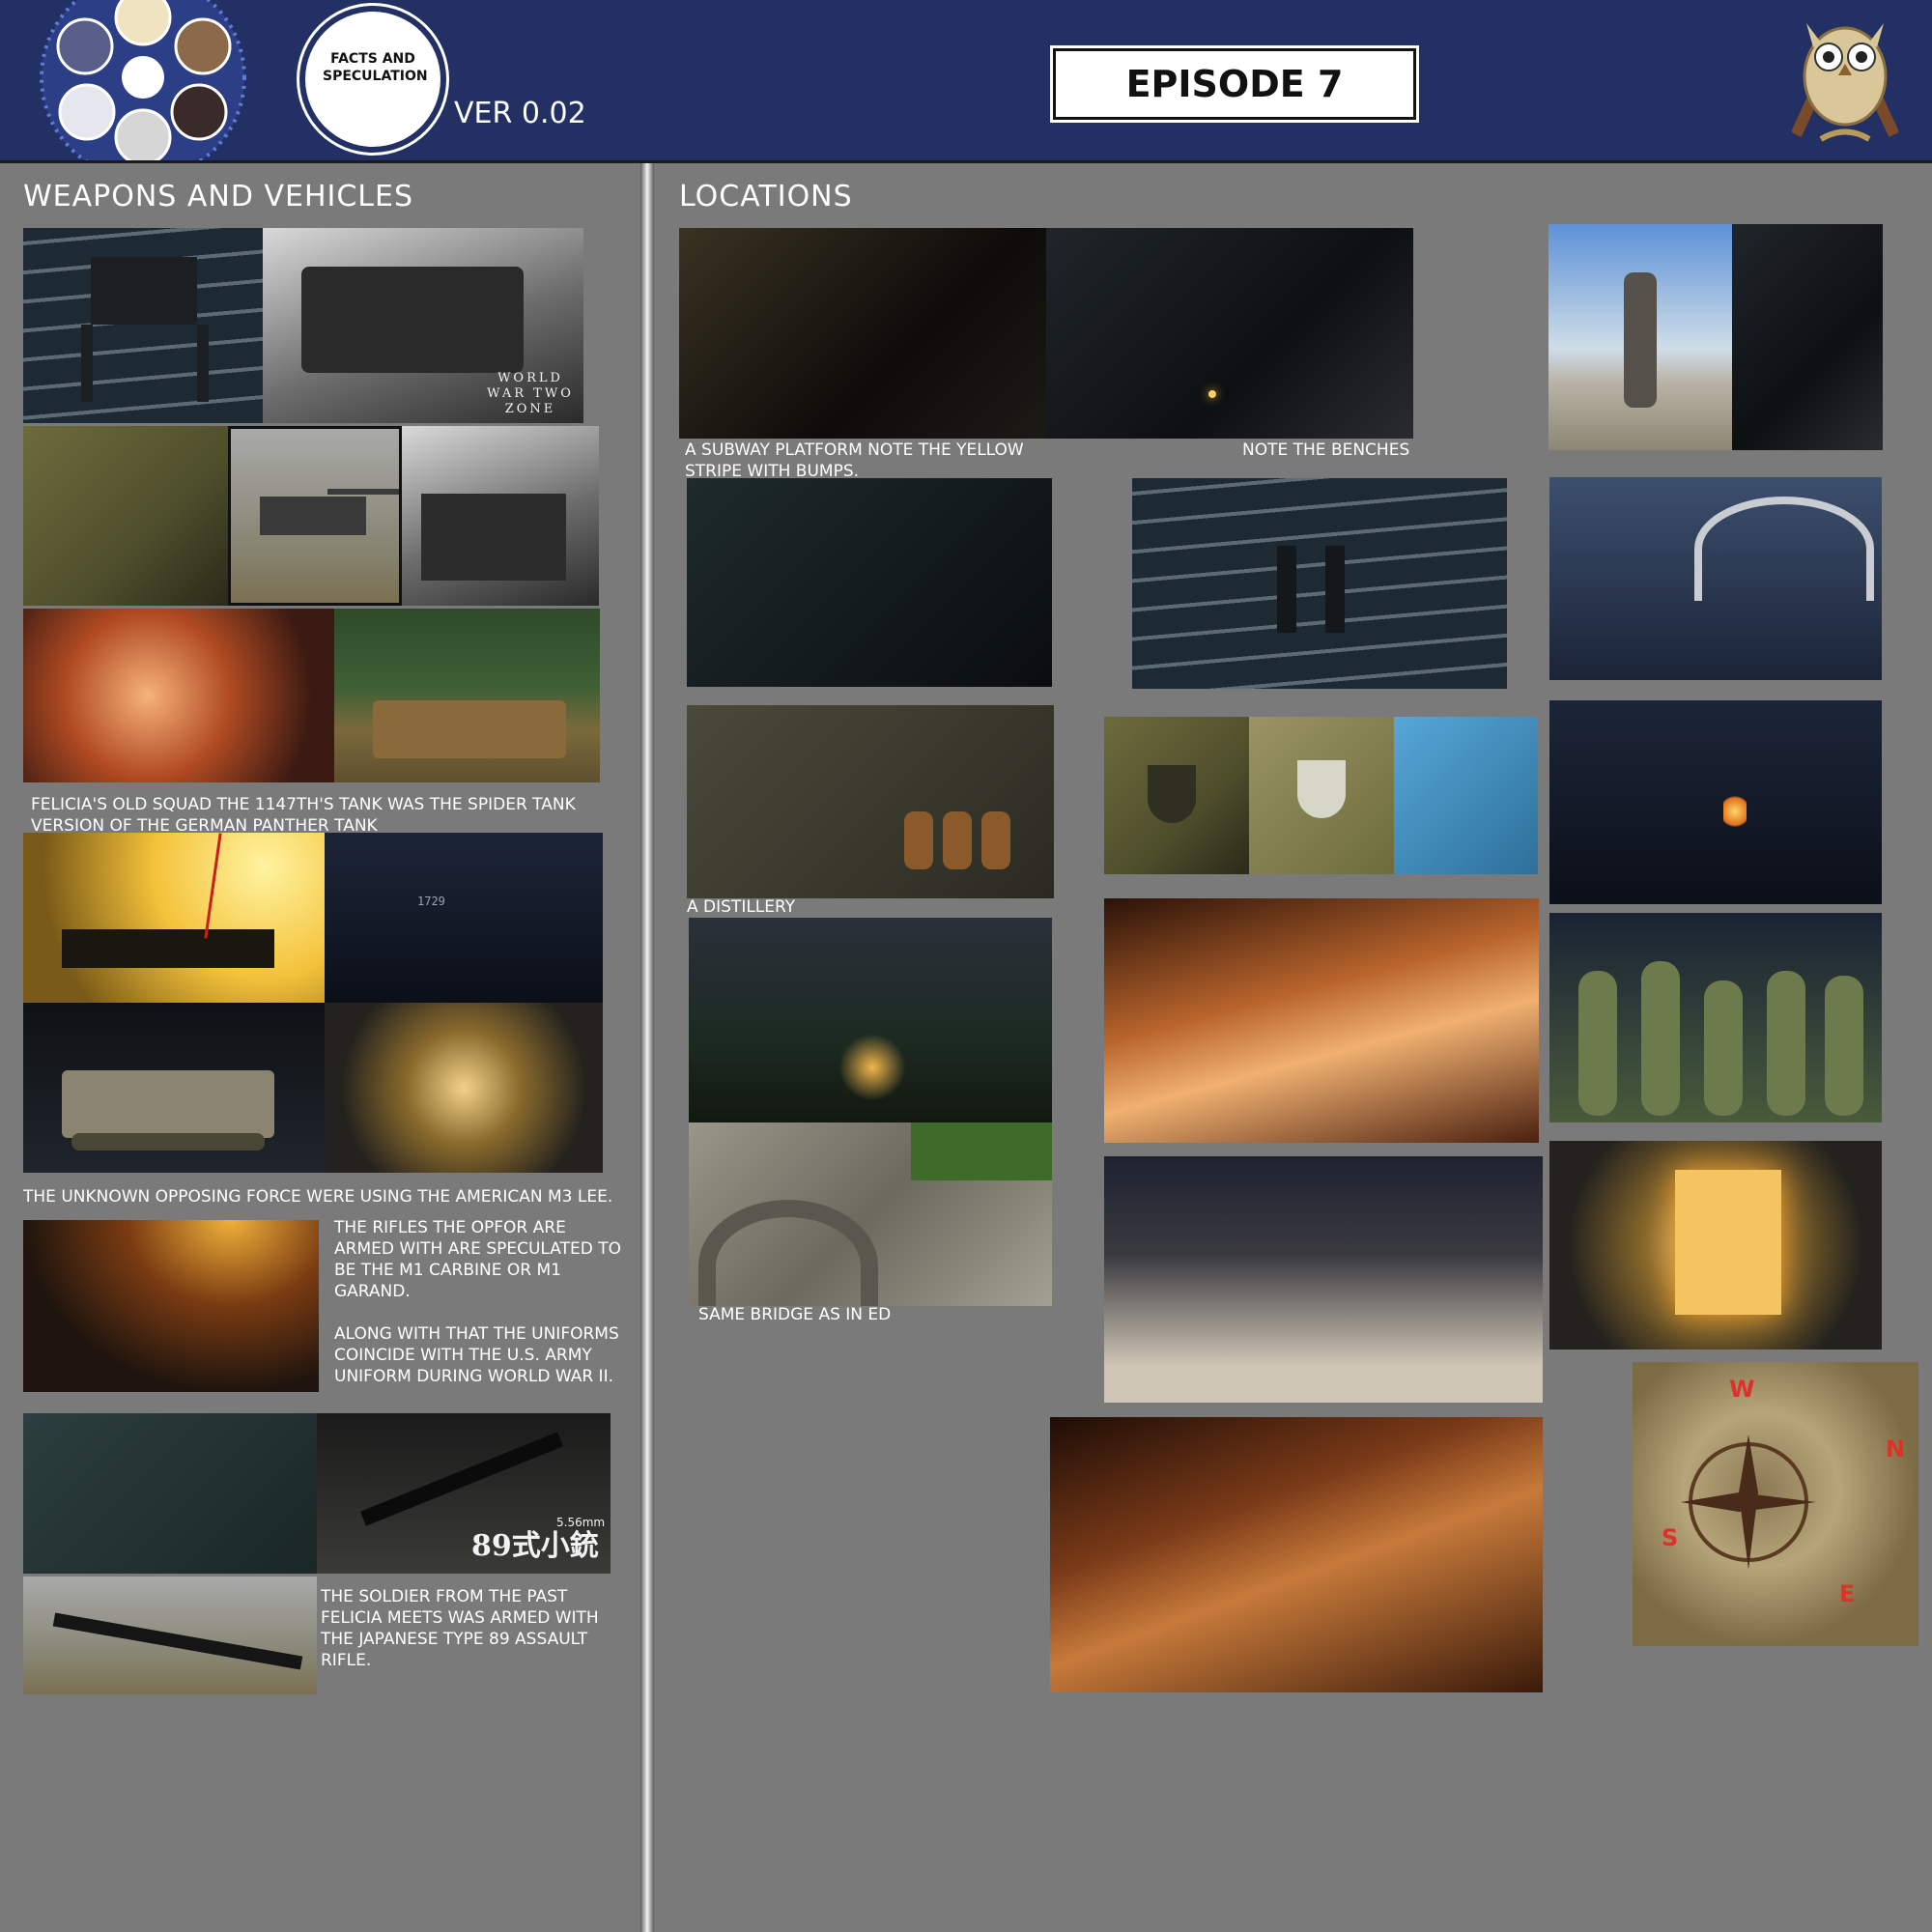  I want to click on episode-title: EPISODE 7, so click(1234, 84).